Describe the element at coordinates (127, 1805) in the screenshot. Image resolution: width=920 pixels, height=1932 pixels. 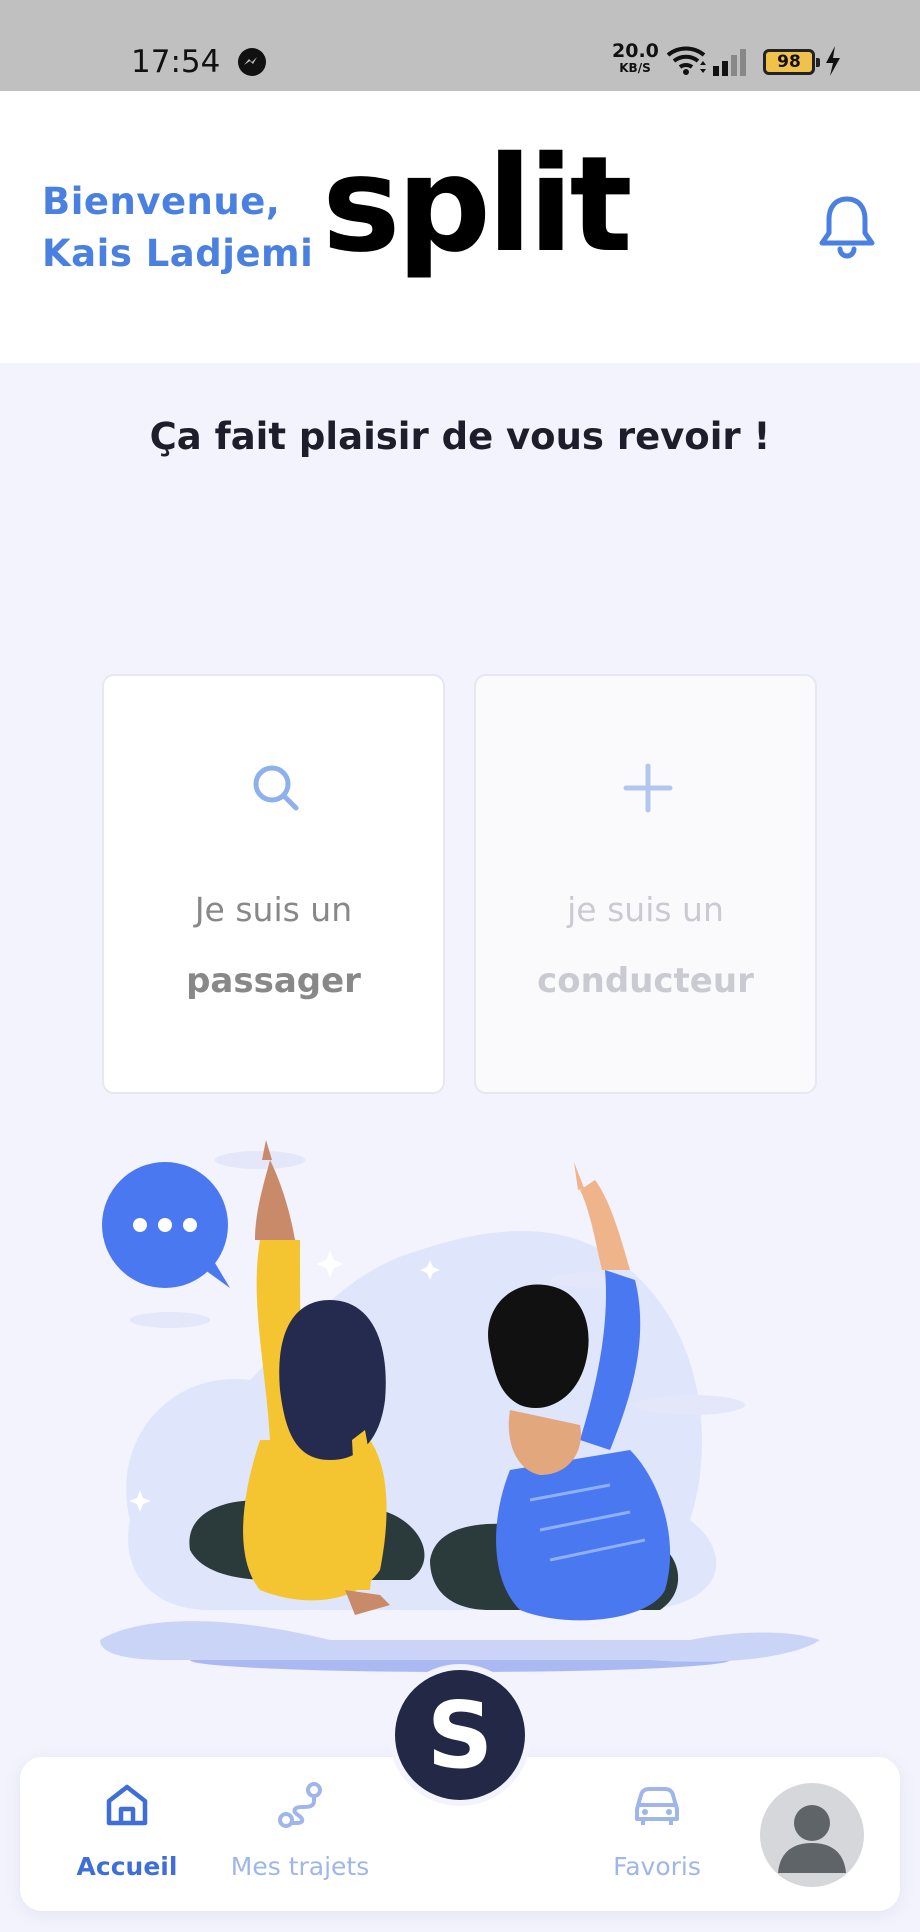
I see `home-icon` at that location.